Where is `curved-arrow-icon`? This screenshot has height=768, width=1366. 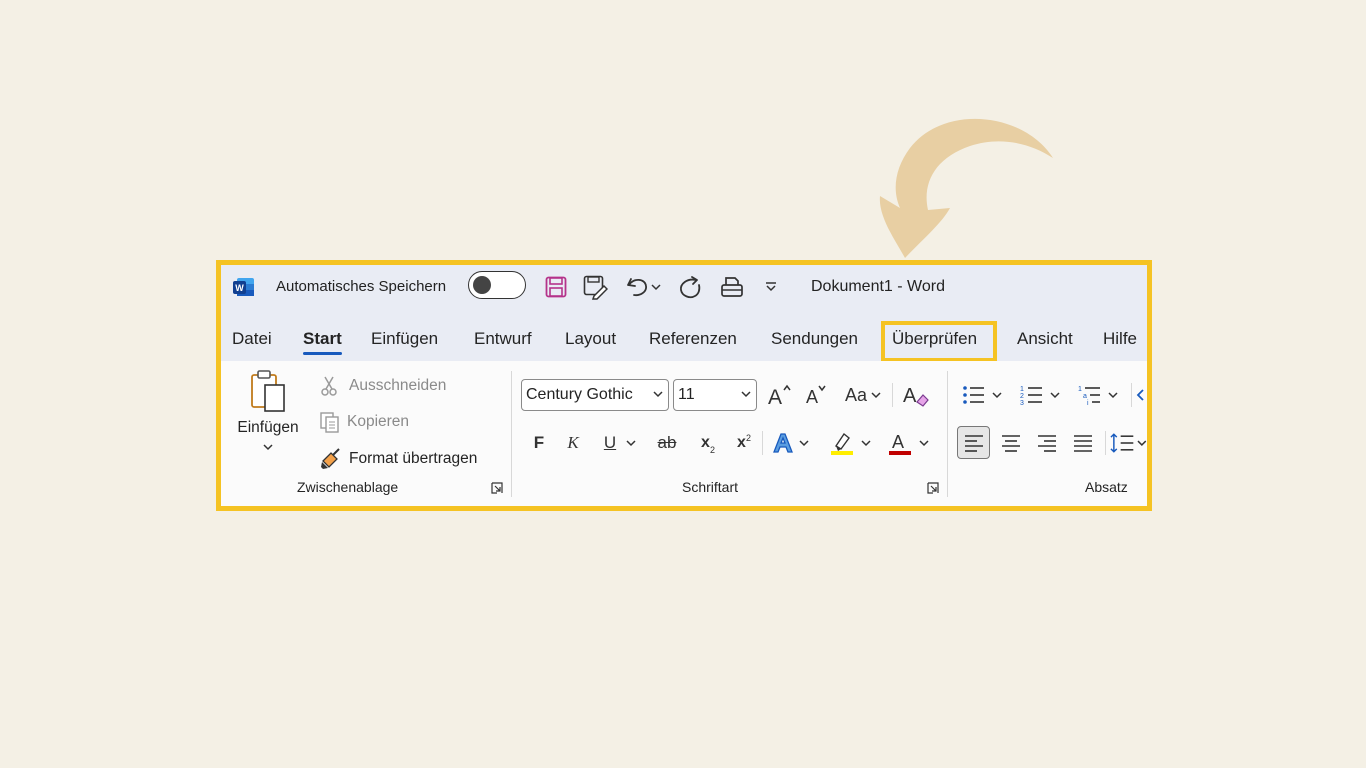
curved-arrow-icon is located at coordinates (966, 188).